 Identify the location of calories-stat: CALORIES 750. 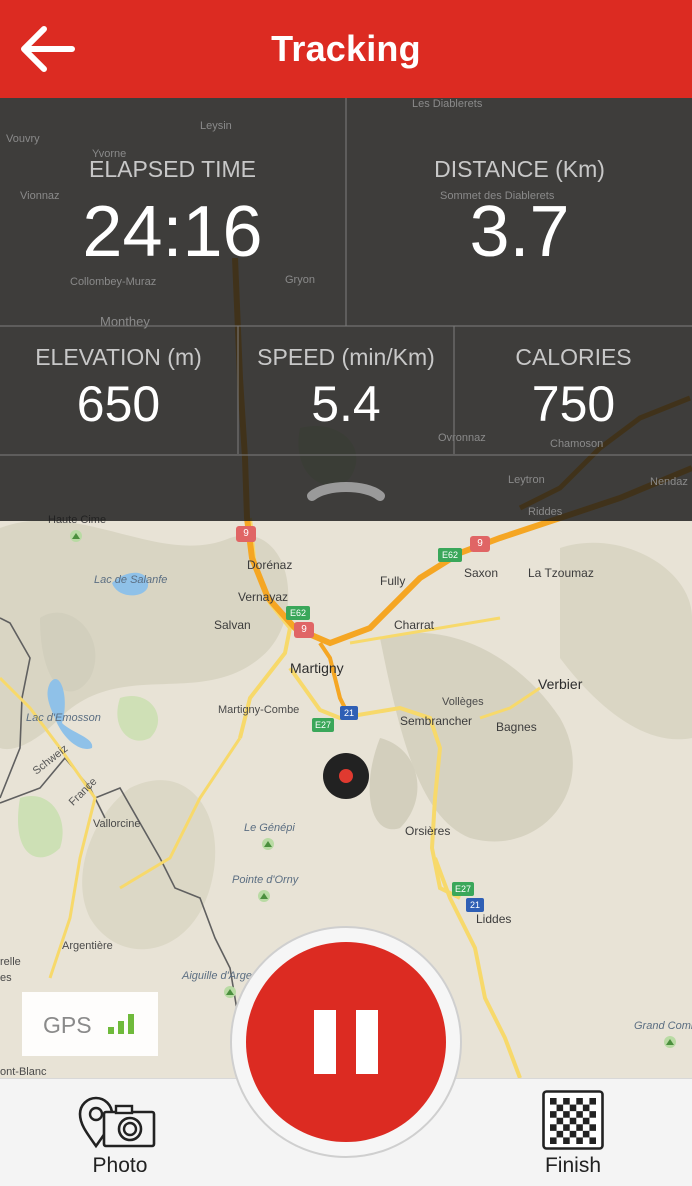
(573, 388).